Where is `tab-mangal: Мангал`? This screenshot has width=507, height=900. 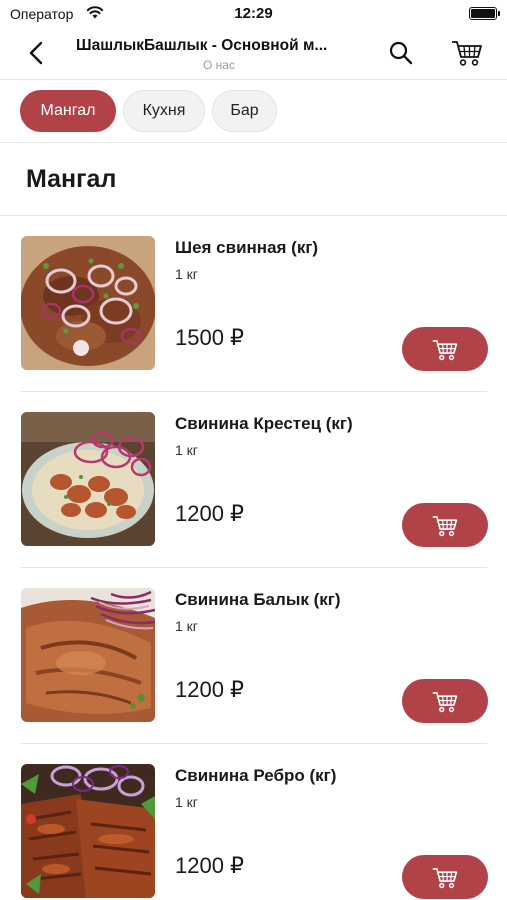 tab-mangal: Мангал is located at coordinates (68, 111).